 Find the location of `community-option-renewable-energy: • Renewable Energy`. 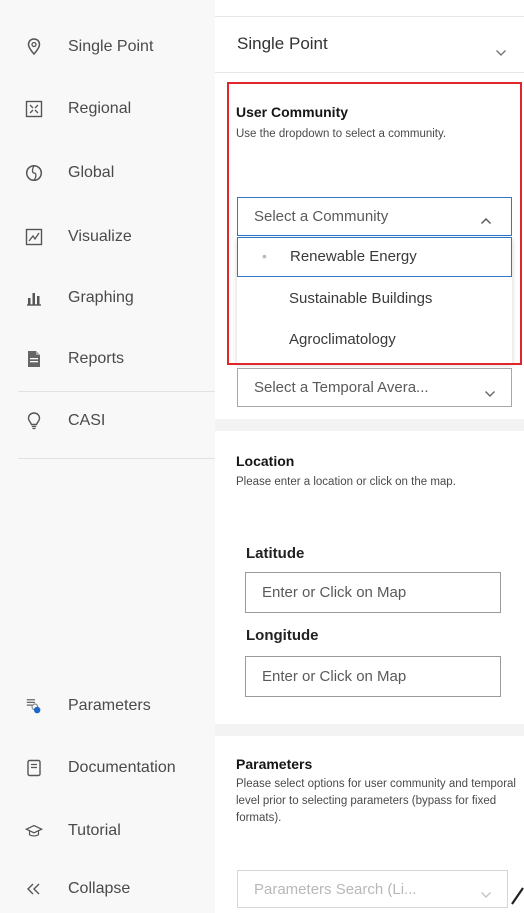

community-option-renewable-energy: • Renewable Energy is located at coordinates (374, 257).